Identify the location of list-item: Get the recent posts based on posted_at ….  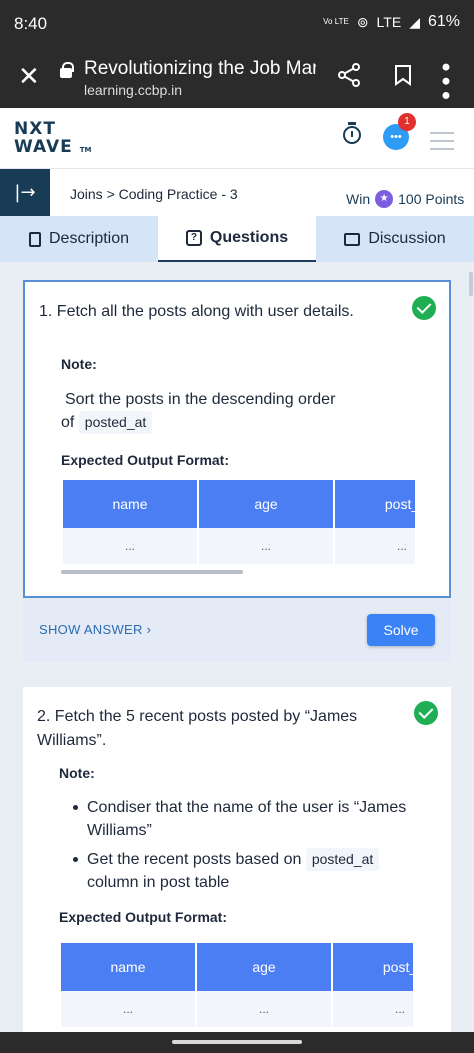
(234, 871).